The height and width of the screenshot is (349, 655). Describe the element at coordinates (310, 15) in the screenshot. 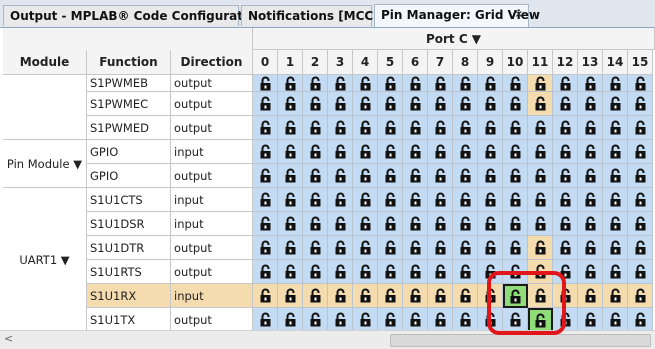

I see `tab-notifications: Notifications [MCC]` at that location.